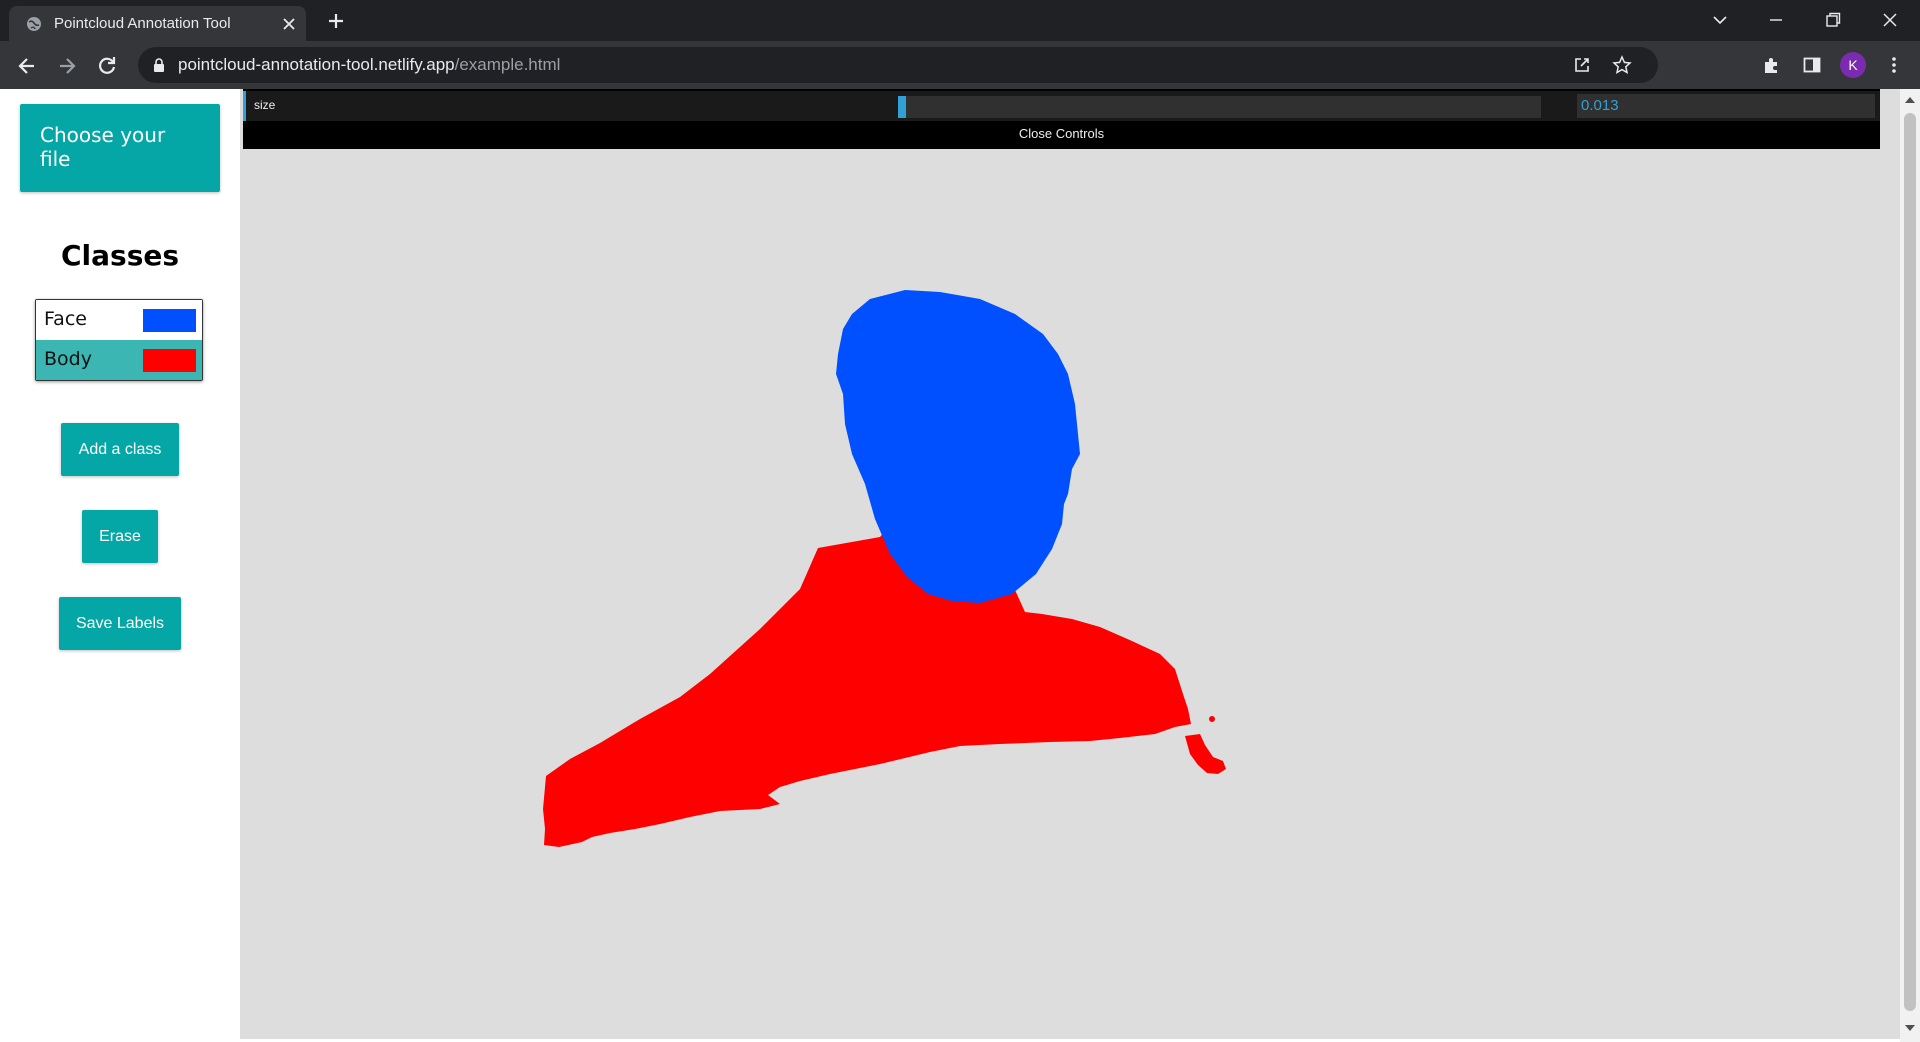 The height and width of the screenshot is (1042, 1920). What do you see at coordinates (1910, 1028) in the screenshot?
I see `scroll-down-arrow` at bounding box center [1910, 1028].